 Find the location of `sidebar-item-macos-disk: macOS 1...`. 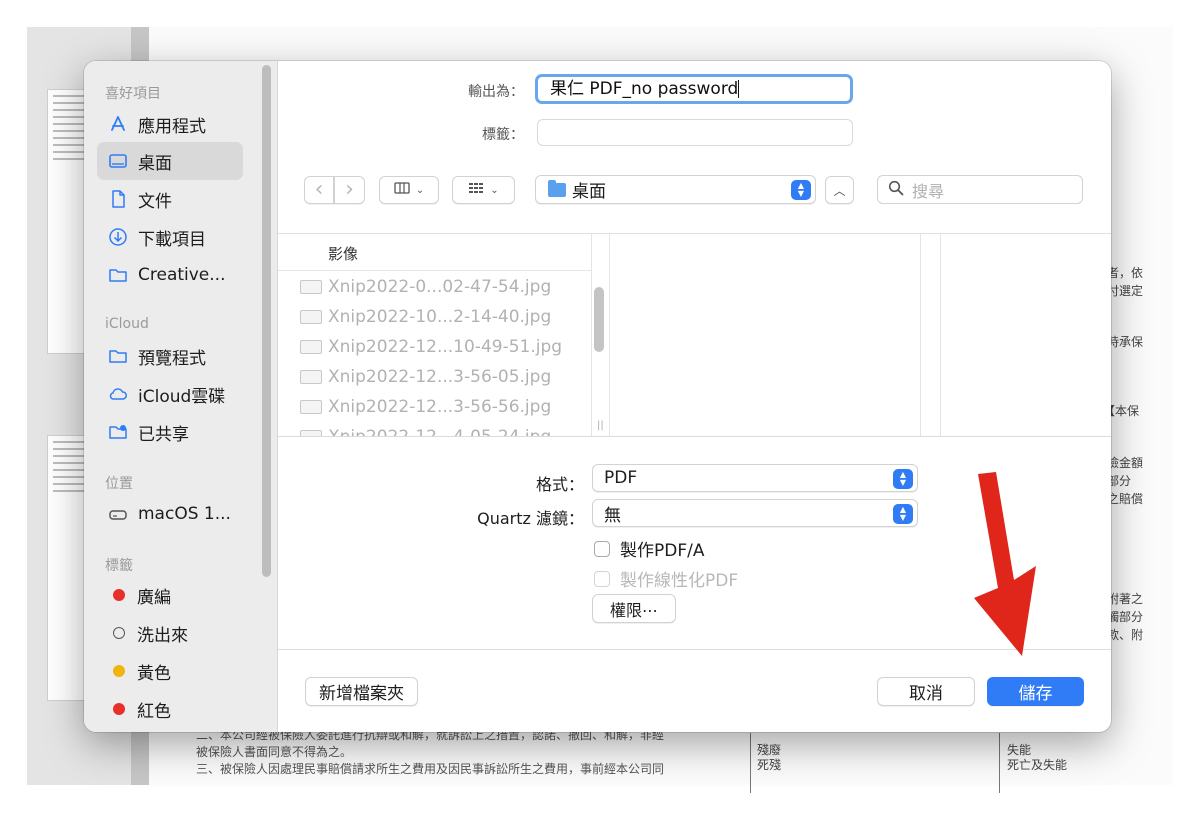

sidebar-item-macos-disk: macOS 1... is located at coordinates (170, 514).